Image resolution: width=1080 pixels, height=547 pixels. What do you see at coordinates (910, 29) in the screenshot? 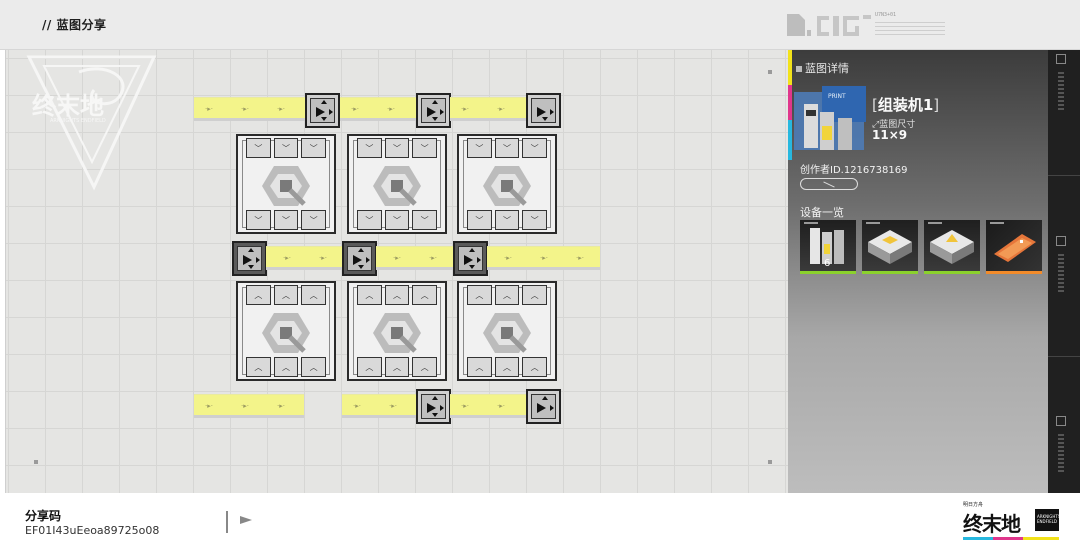
I see `header-decor-lines` at bounding box center [910, 29].